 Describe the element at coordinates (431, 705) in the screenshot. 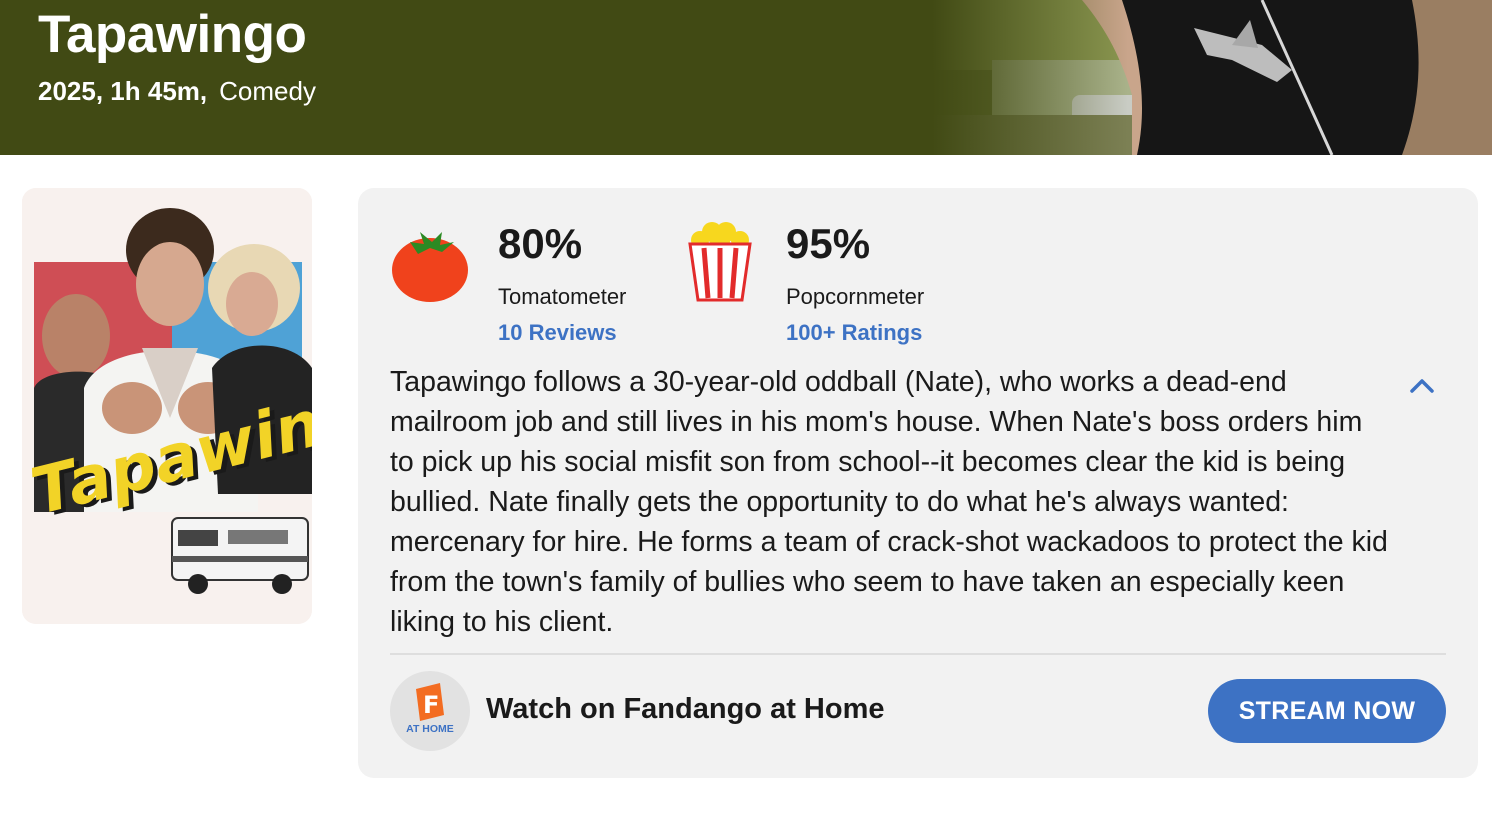

I see `fandango-logo-letter: F` at that location.